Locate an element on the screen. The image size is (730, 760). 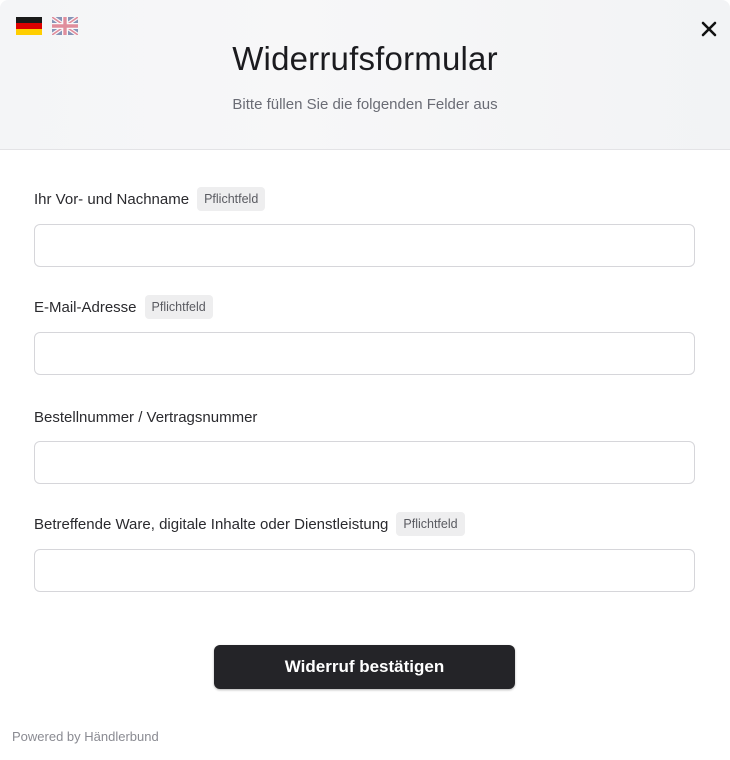
email-input is located at coordinates (364, 353).